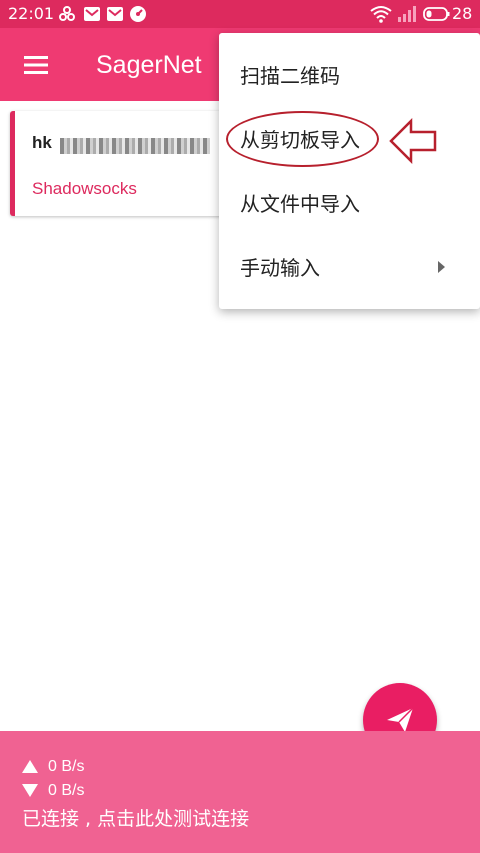 The width and height of the screenshot is (480, 853). What do you see at coordinates (37, 65) in the screenshot?
I see `hamburger-icon` at bounding box center [37, 65].